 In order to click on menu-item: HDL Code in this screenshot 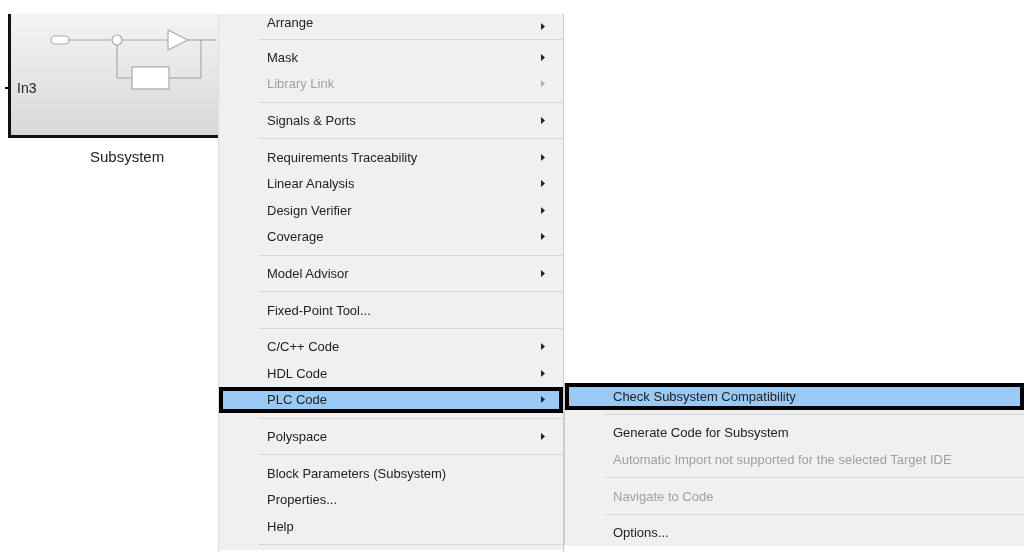, I will do `click(391, 373)`.